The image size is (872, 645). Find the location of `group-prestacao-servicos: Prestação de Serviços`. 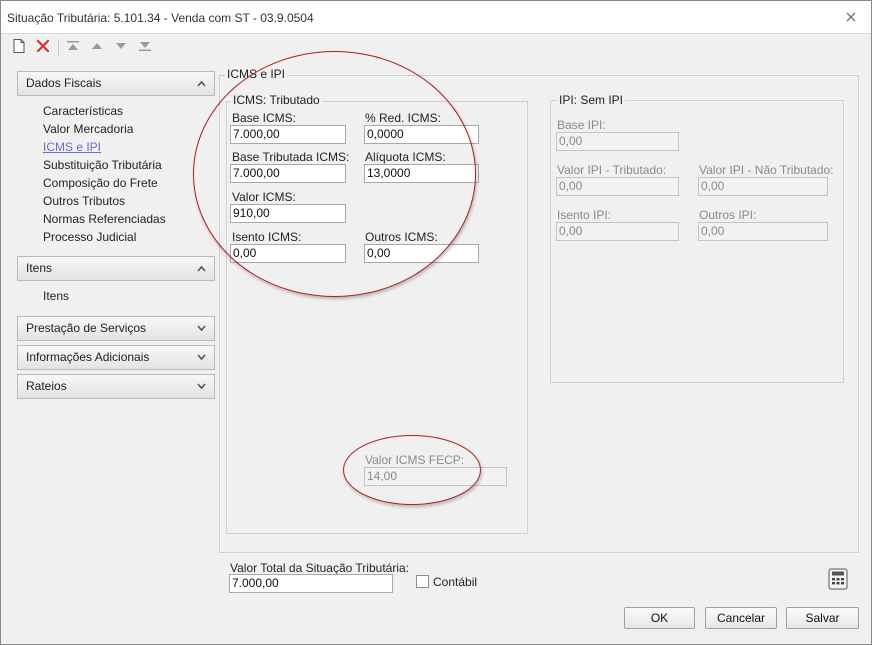

group-prestacao-servicos: Prestação de Serviços is located at coordinates (116, 328).